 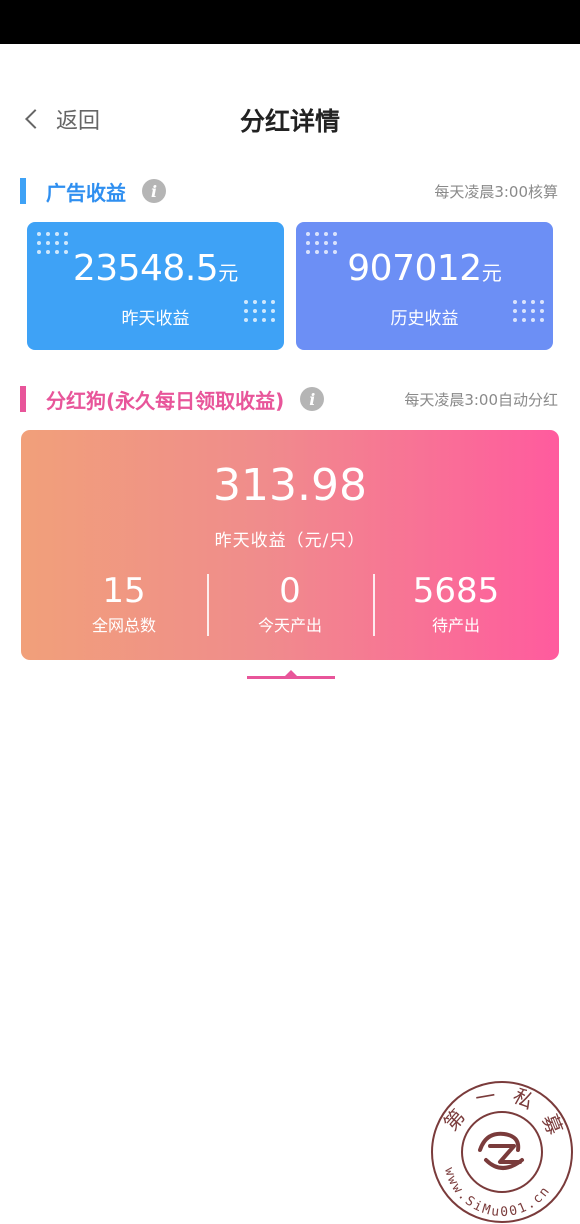 I want to click on card-indicator-tip, so click(x=291, y=673).